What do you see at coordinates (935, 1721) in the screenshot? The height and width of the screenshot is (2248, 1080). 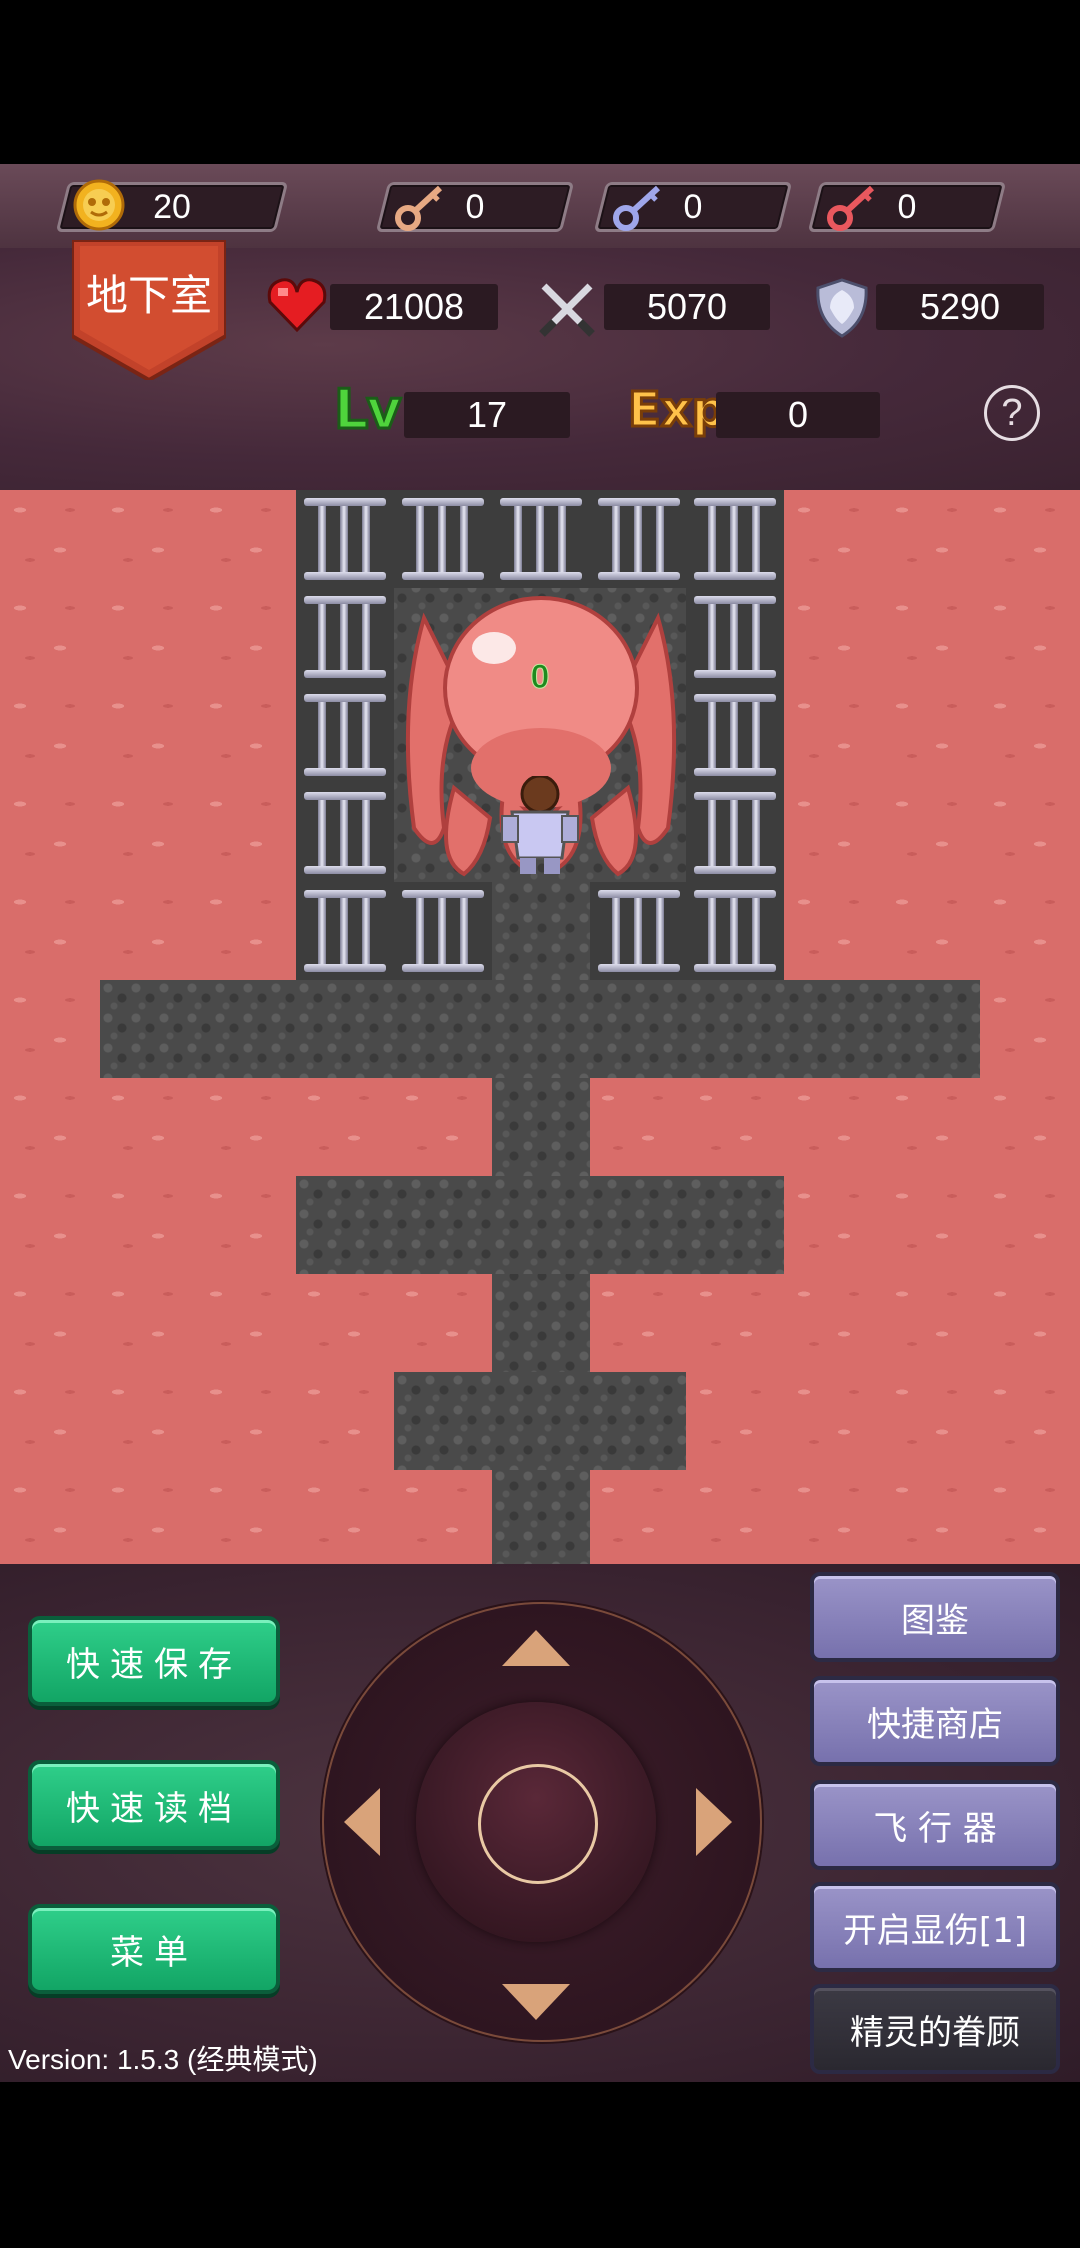 I see `quick-shop-button: 快捷商店` at bounding box center [935, 1721].